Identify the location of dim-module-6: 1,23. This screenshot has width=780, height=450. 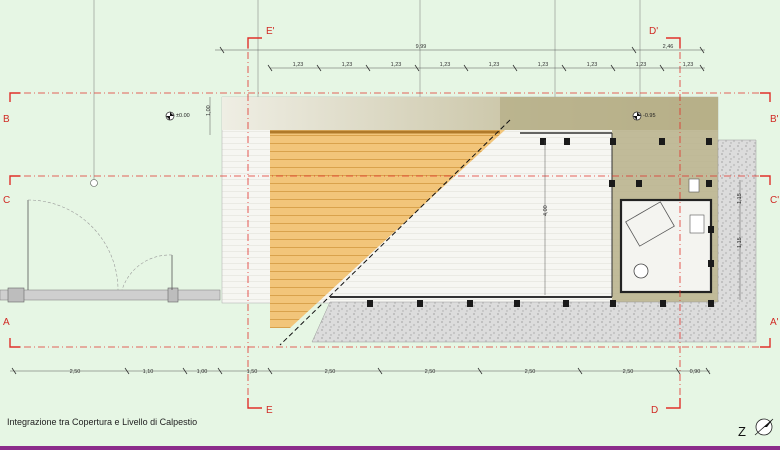
(543, 65).